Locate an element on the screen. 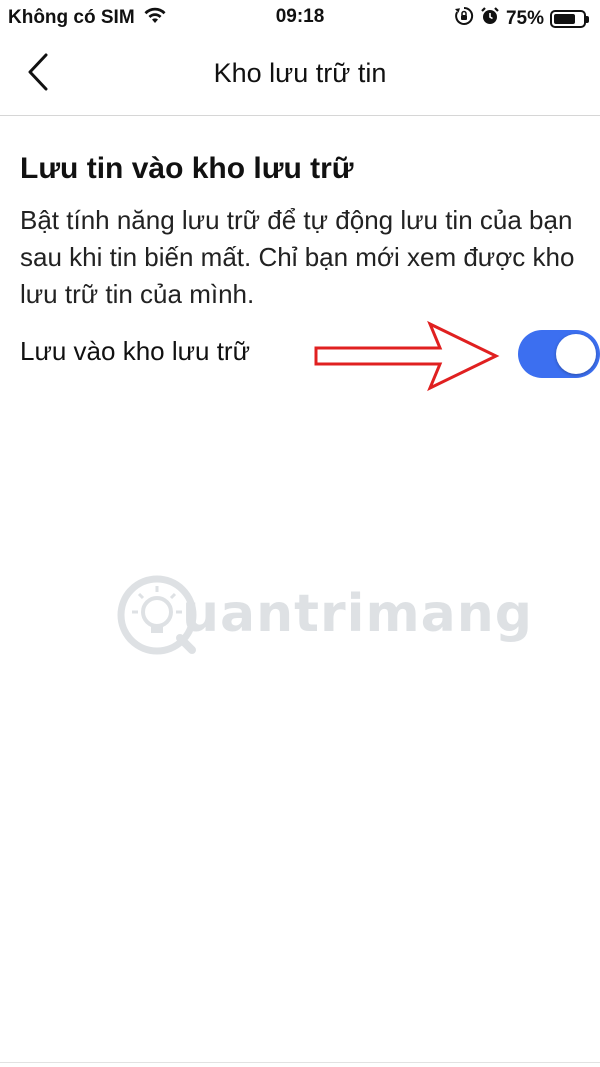 The image size is (600, 1067). battery-icon is located at coordinates (569, 19).